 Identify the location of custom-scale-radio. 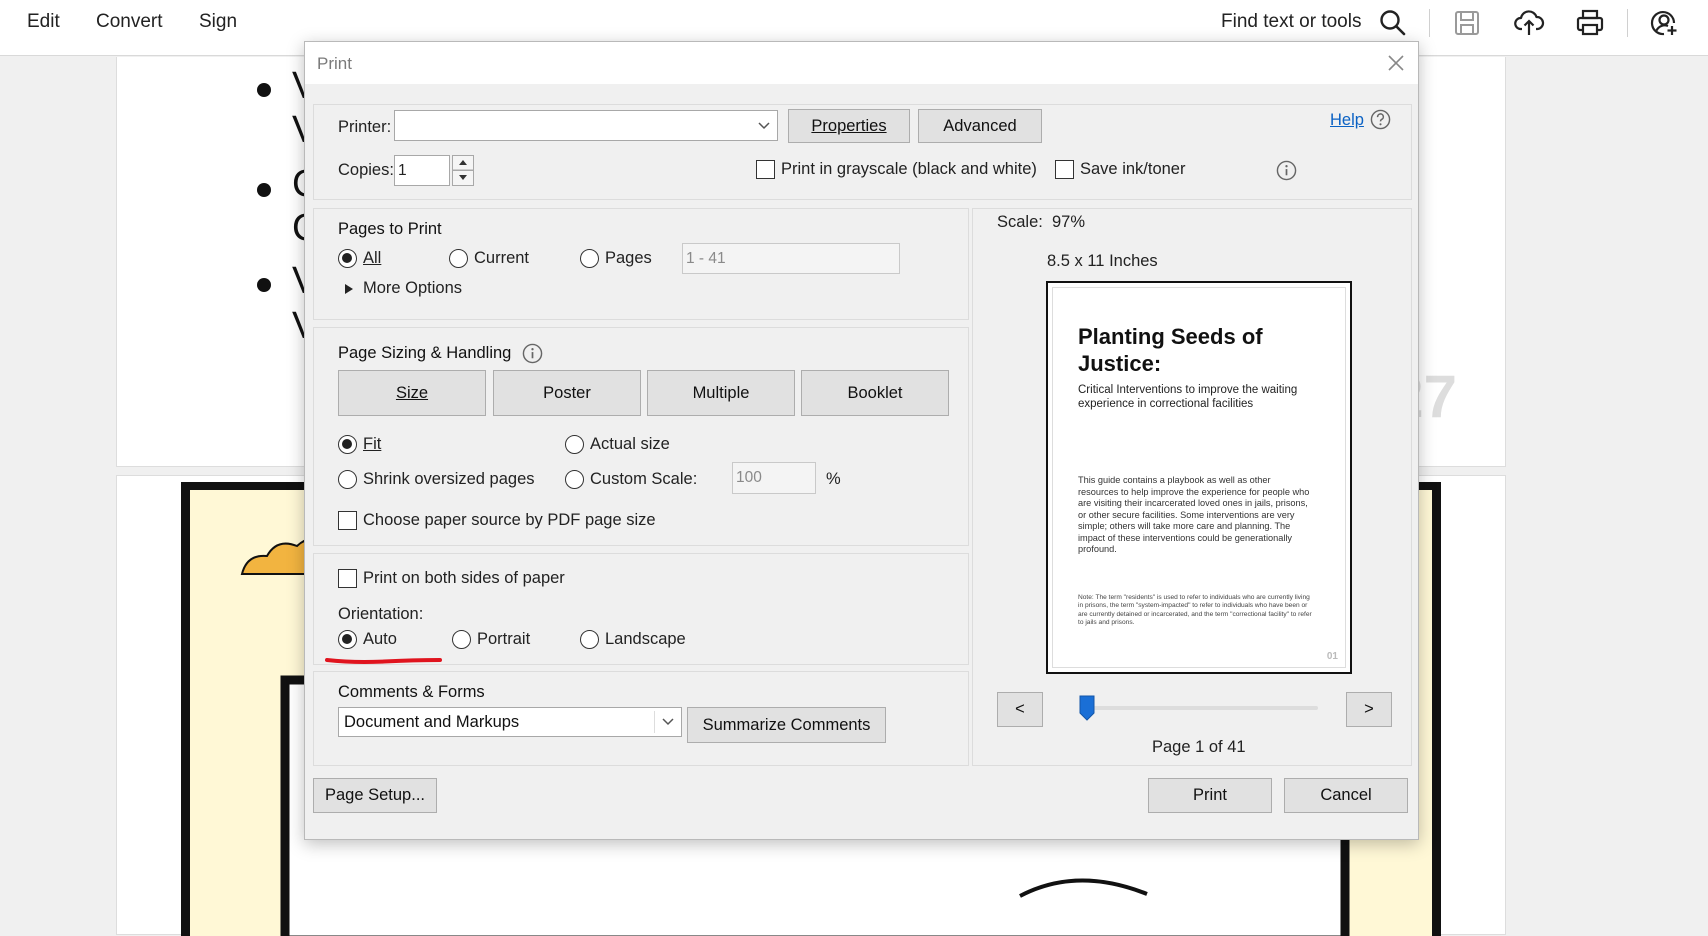
(574, 479).